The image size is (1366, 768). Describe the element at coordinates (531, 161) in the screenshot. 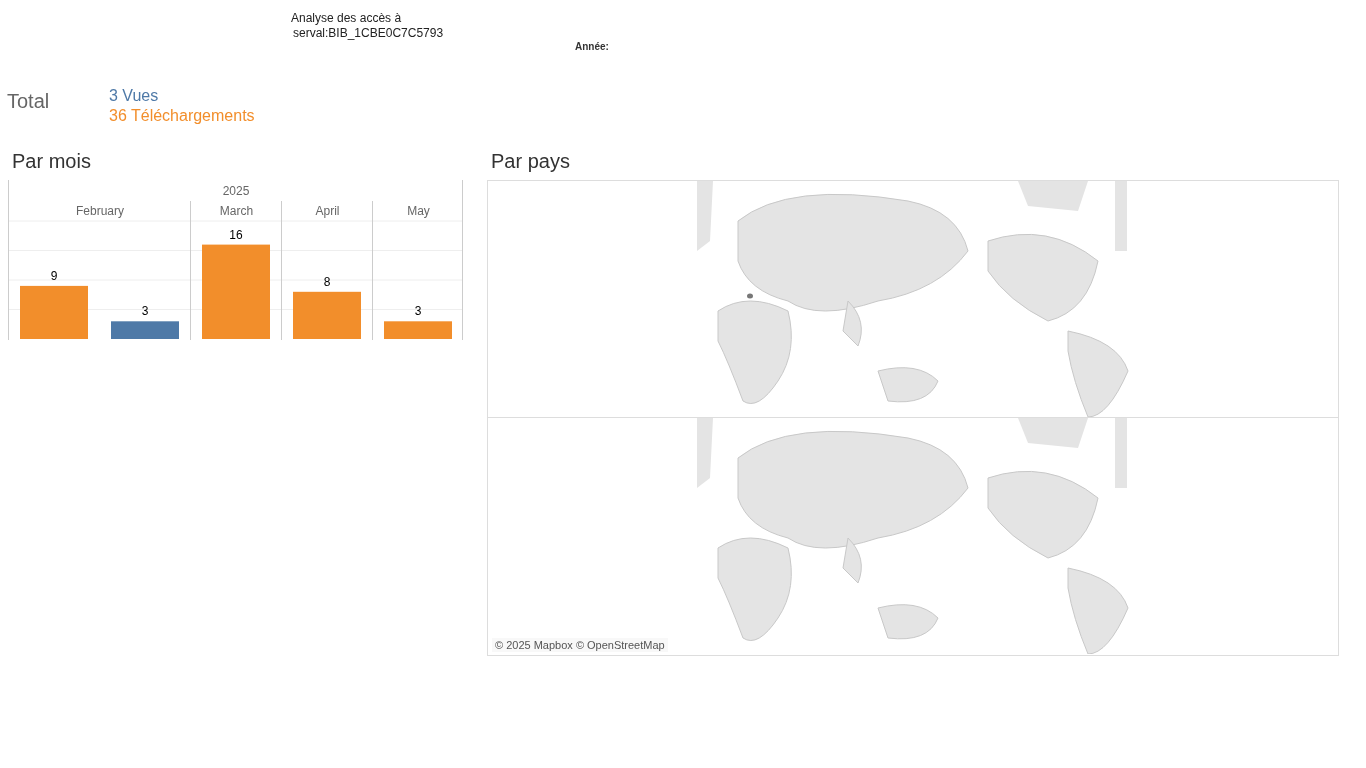

I see `section-title: Par pays` at that location.